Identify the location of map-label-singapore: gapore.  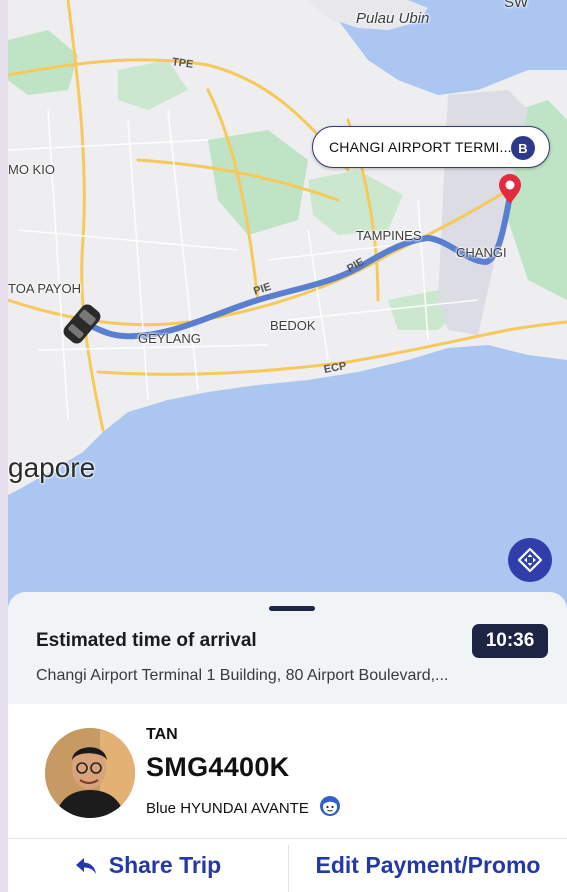
(52, 467).